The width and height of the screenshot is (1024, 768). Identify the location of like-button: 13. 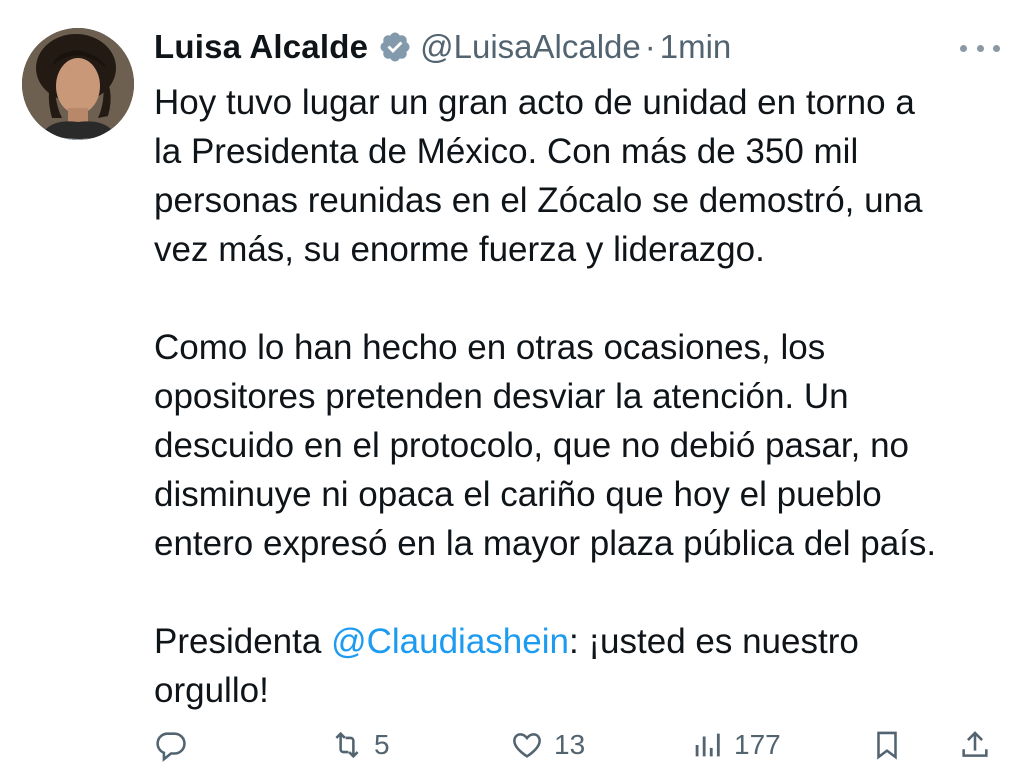
(547, 745).